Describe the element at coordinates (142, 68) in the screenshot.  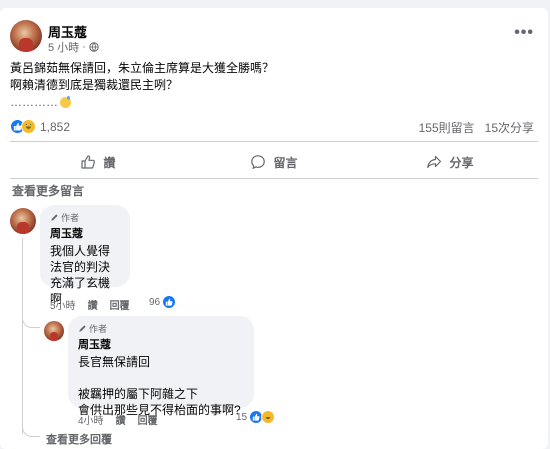
I see `post-line: 黃呂錦茹無保請回，朱立倫主席算是大獲全勝嗎？` at that location.